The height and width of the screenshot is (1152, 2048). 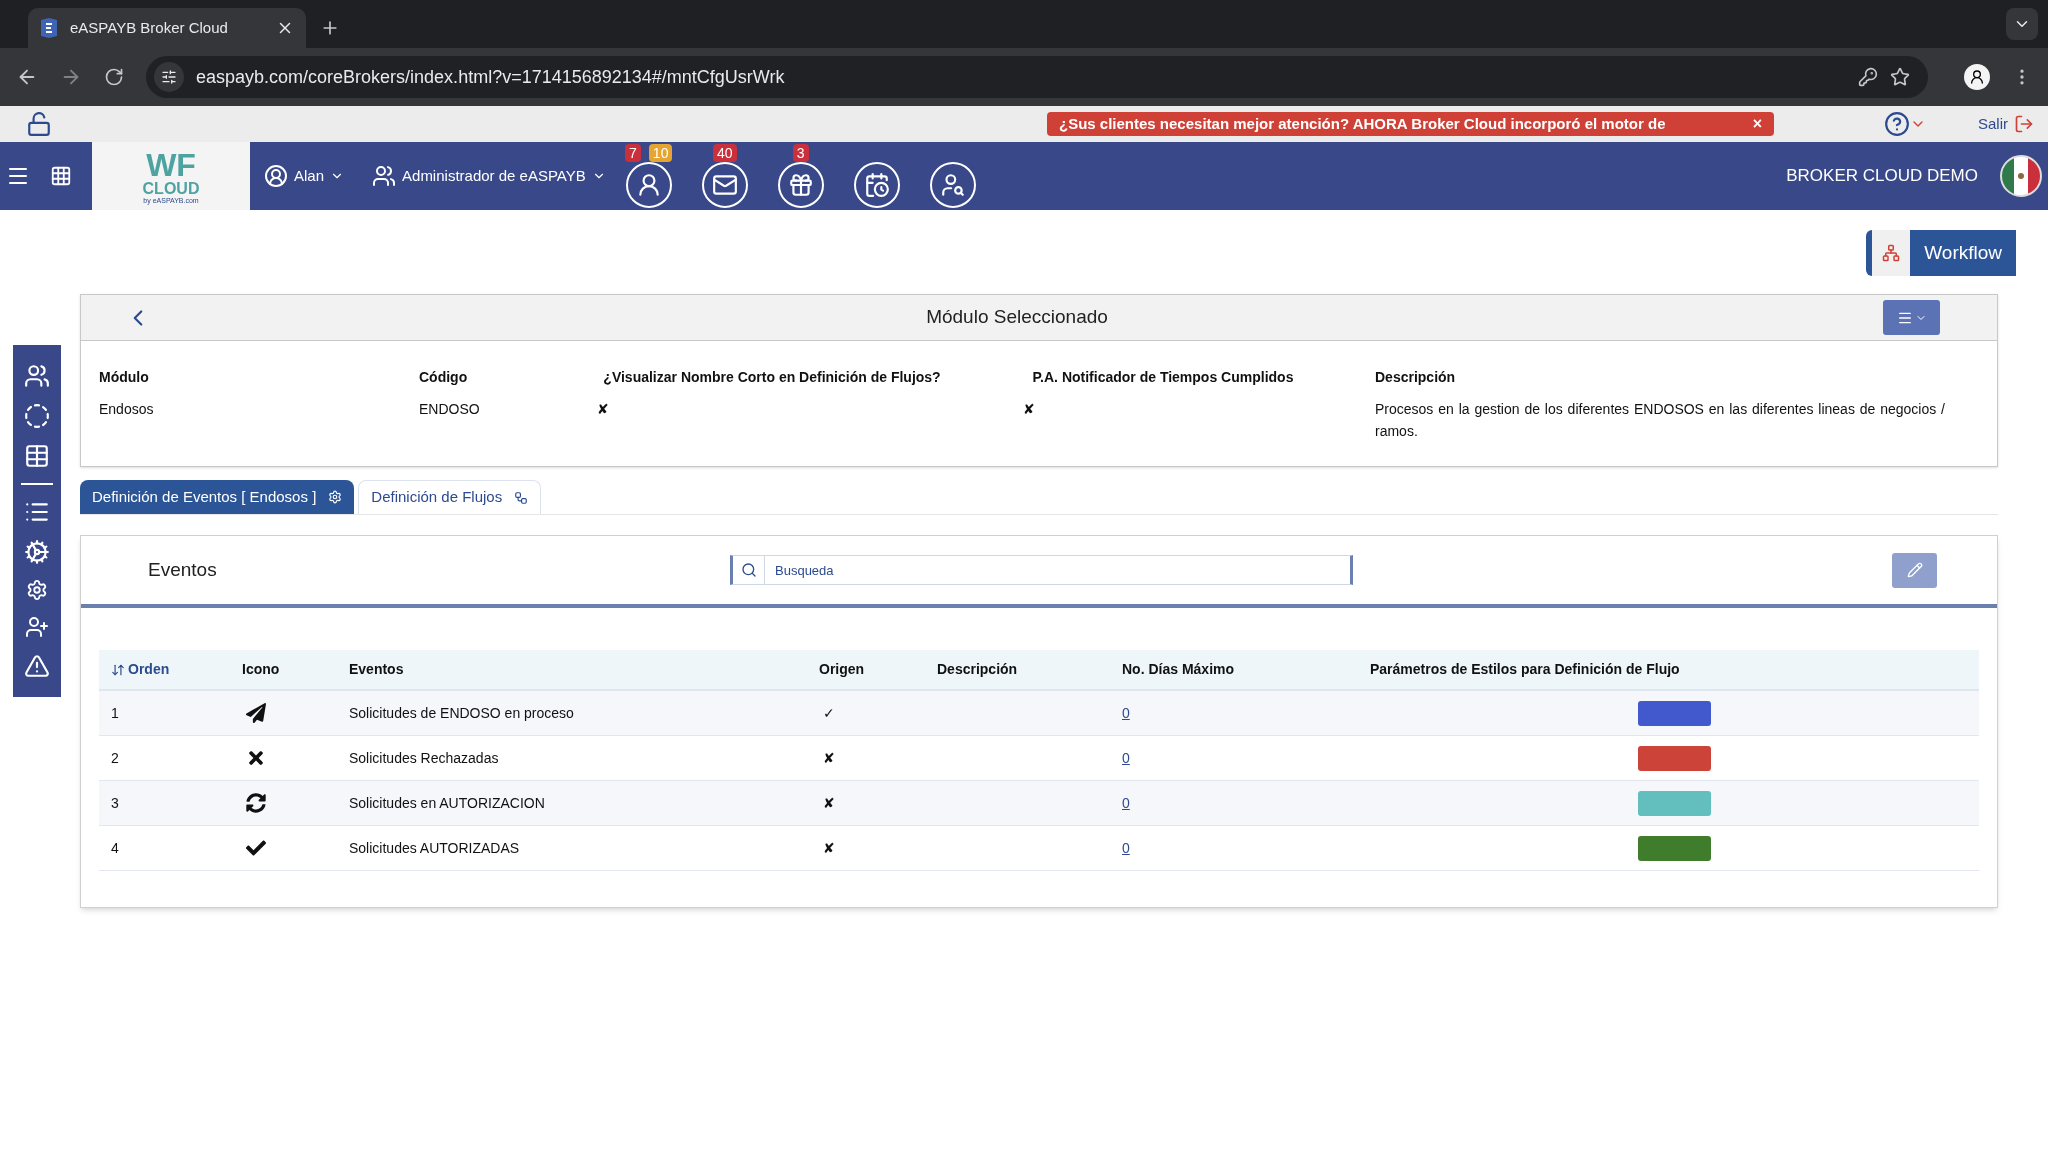 I want to click on reload-icon, so click(x=114, y=77).